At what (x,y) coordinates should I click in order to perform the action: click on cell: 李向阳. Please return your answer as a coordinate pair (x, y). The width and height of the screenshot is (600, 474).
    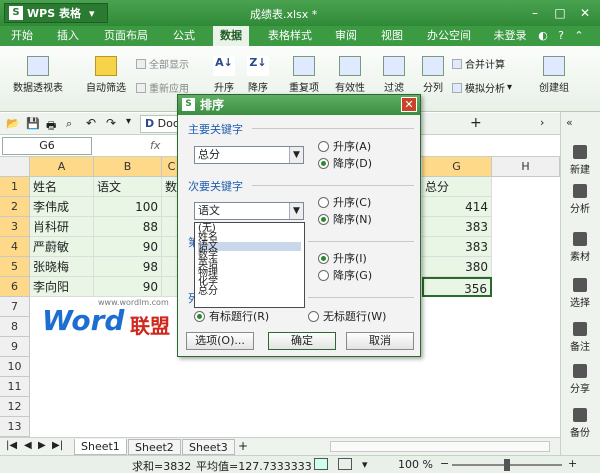
    Looking at the image, I should click on (62, 287).